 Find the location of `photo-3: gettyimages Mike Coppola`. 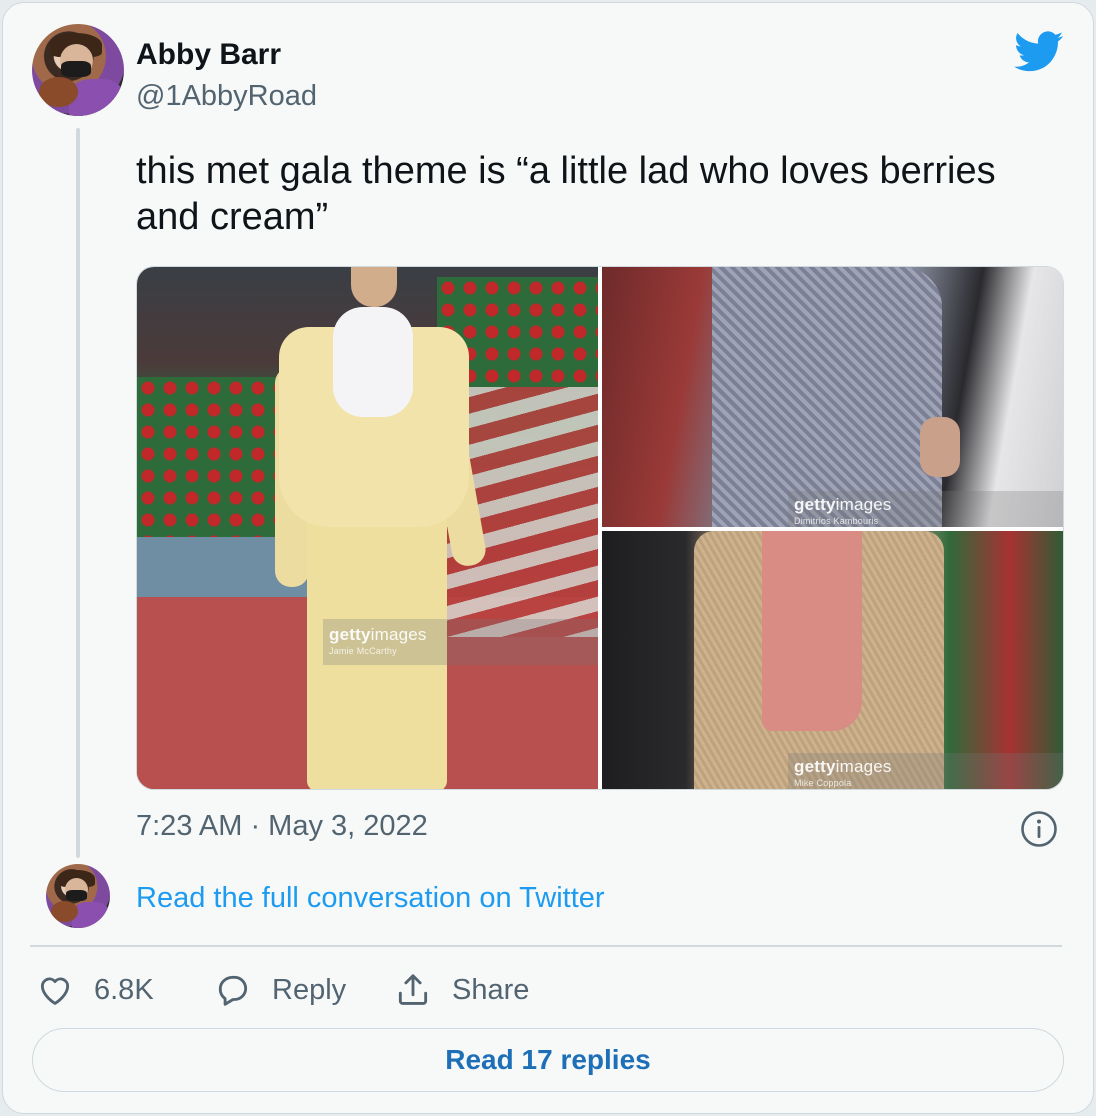

photo-3: gettyimages Mike Coppola is located at coordinates (832, 660).